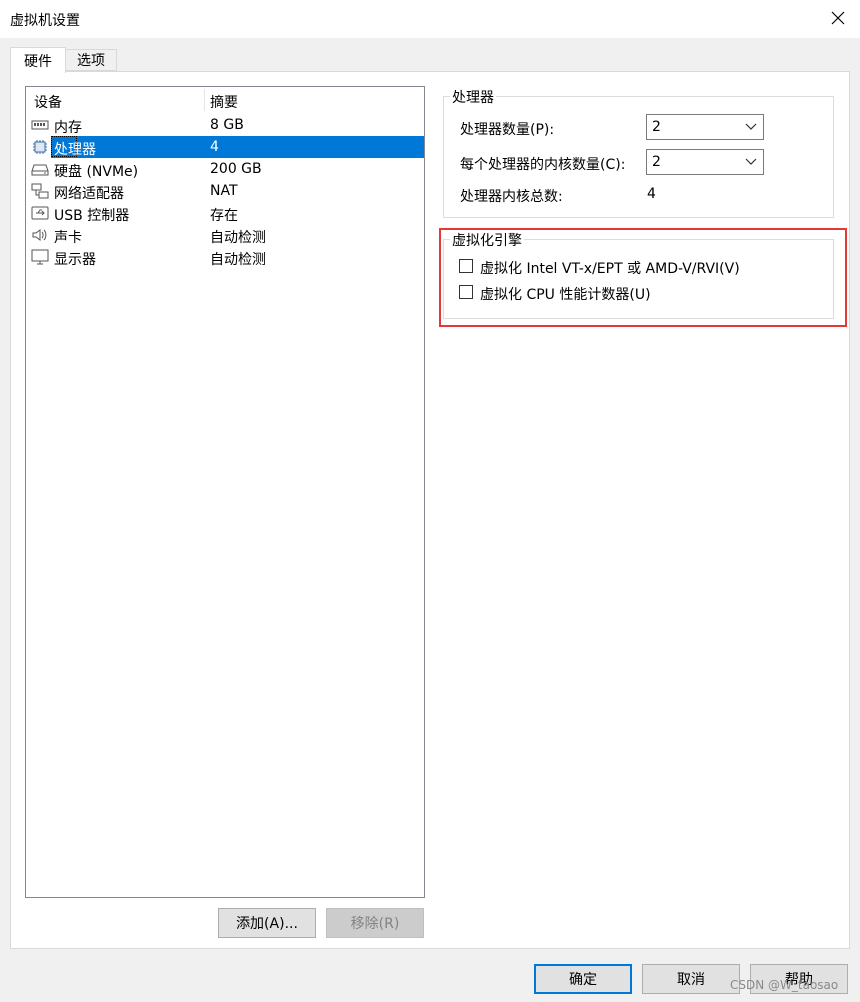 This screenshot has width=860, height=1002. Describe the element at coordinates (224, 102) in the screenshot. I see `column-summary: 摘要` at that location.